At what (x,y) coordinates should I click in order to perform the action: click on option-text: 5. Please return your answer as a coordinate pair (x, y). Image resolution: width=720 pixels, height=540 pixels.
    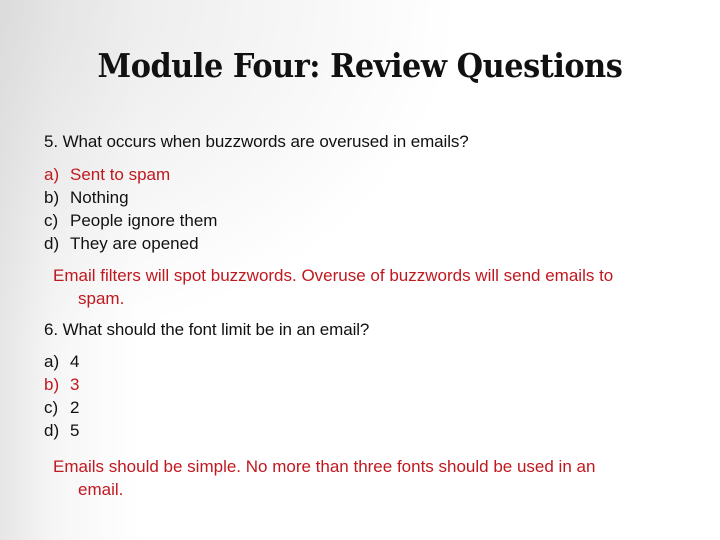
    Looking at the image, I should click on (75, 430).